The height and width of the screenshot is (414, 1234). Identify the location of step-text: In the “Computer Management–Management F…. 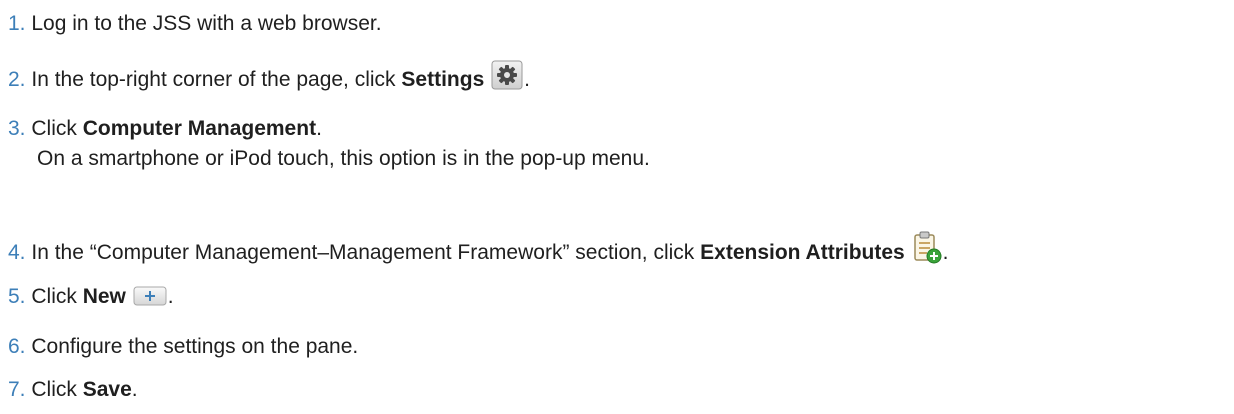
(366, 252).